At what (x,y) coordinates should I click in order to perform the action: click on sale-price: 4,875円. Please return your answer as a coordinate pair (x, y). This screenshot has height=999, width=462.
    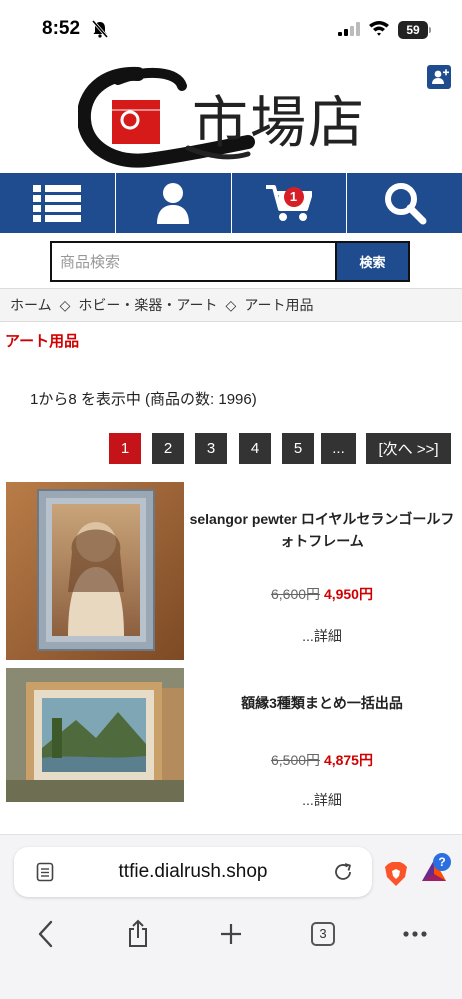
    Looking at the image, I should click on (348, 760).